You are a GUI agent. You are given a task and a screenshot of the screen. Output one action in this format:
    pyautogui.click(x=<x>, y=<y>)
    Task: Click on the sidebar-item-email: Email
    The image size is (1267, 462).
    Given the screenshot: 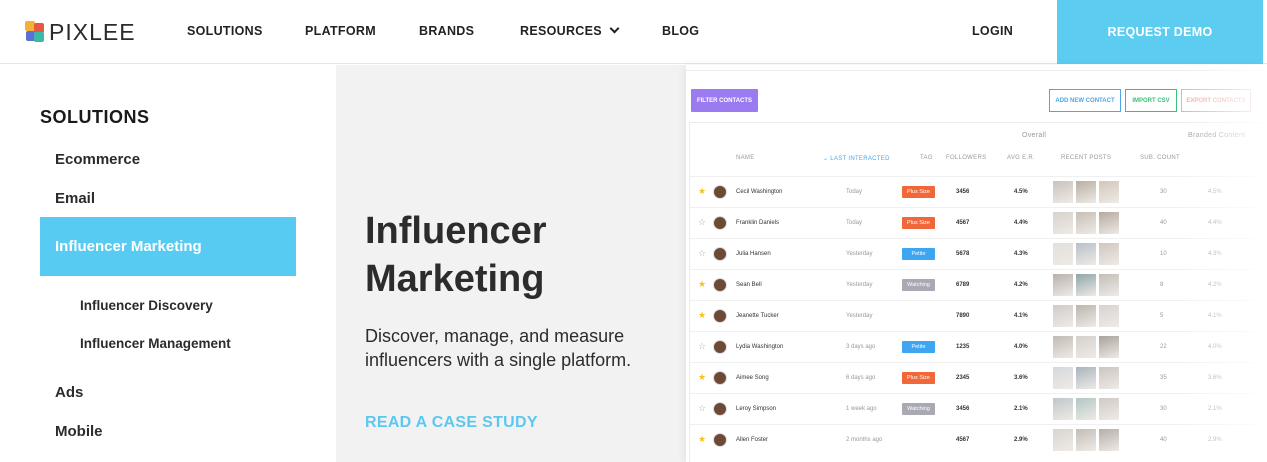 What is the action you would take?
    pyautogui.click(x=75, y=198)
    